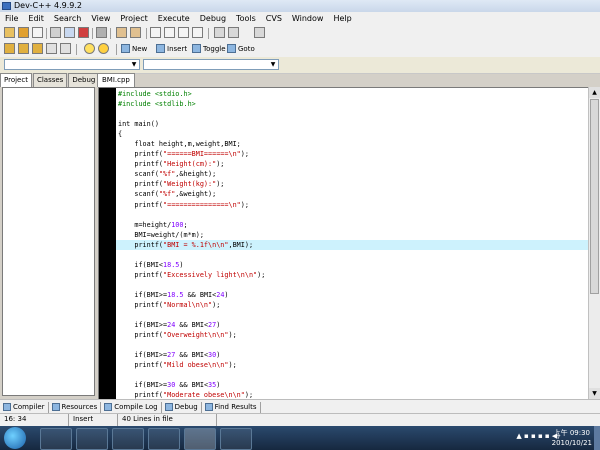 The image size is (600, 450). I want to click on tab-classes: Classes, so click(50, 80).